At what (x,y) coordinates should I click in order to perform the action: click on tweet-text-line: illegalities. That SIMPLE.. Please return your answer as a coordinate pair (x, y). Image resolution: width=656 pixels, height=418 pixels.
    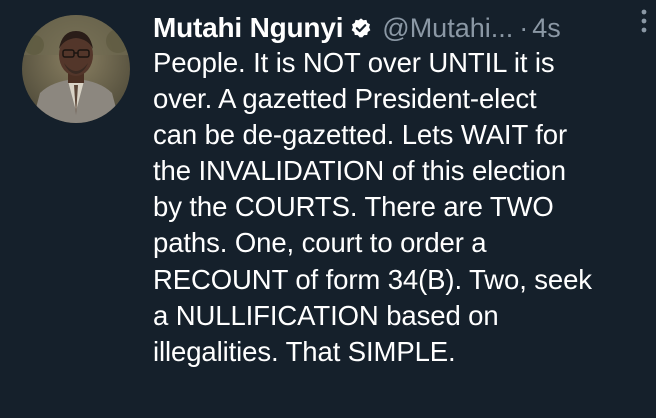
    Looking at the image, I should click on (304, 351).